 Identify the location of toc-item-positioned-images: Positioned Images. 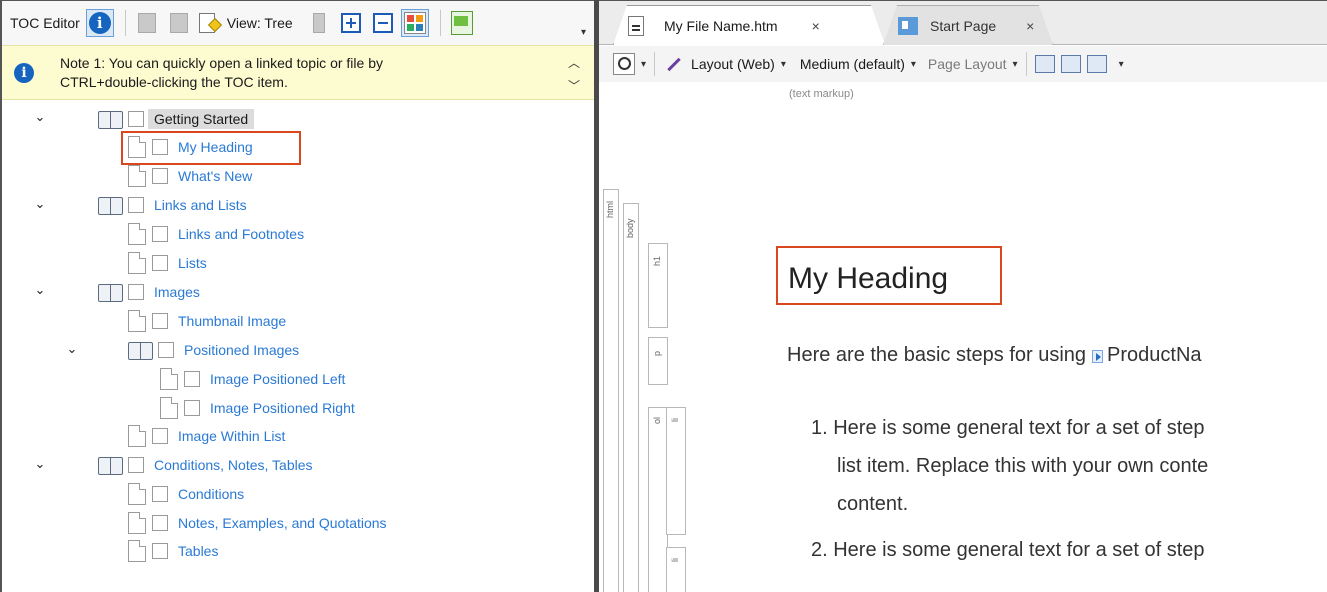
(213, 350).